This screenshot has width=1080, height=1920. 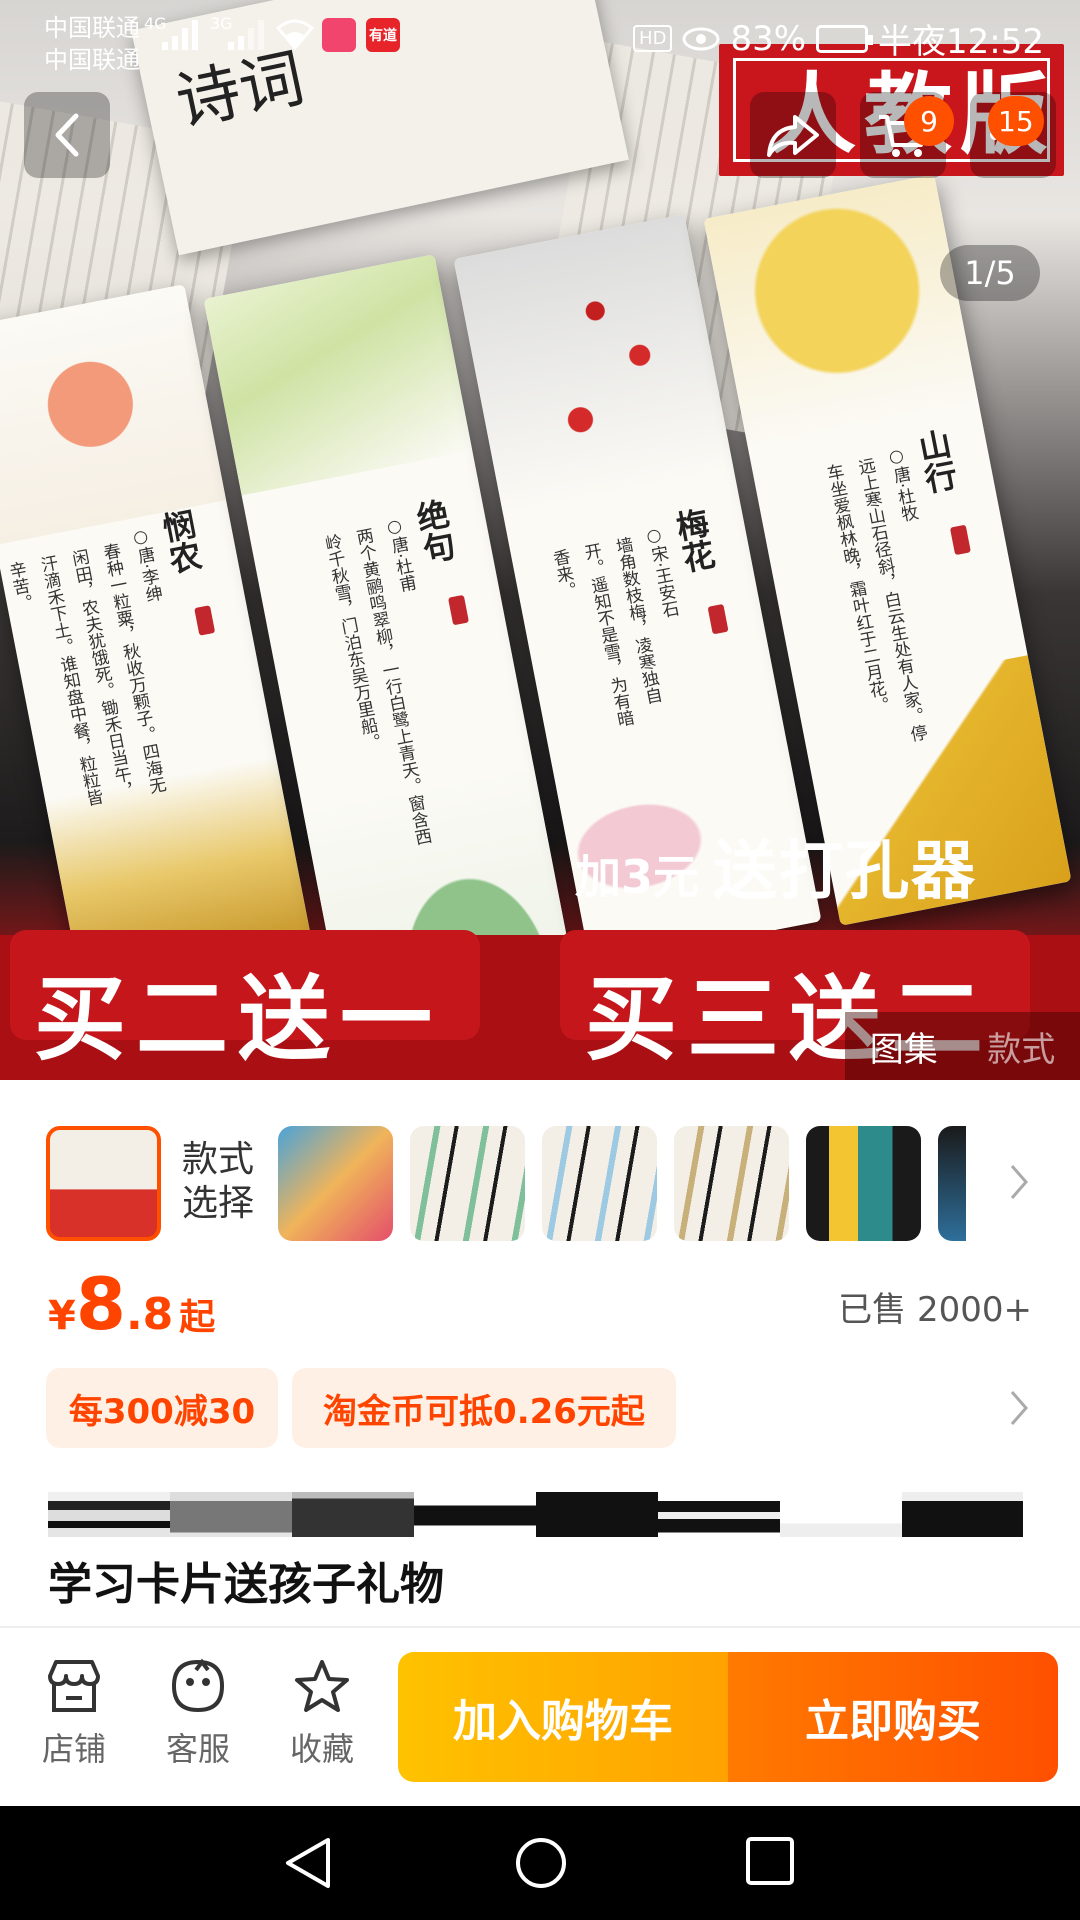 I want to click on sold-count: 已售 2000+, so click(x=935, y=1310).